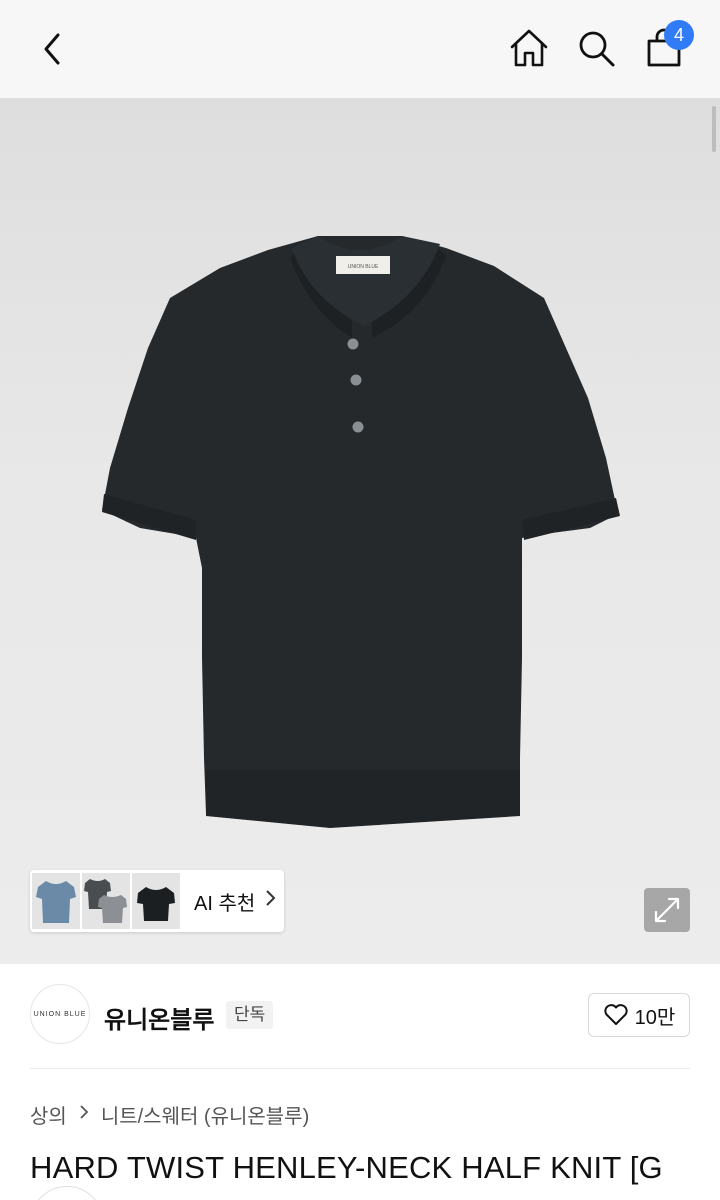  What do you see at coordinates (363, 267) in the screenshot?
I see `neck-label-text: UNION BLUE` at bounding box center [363, 267].